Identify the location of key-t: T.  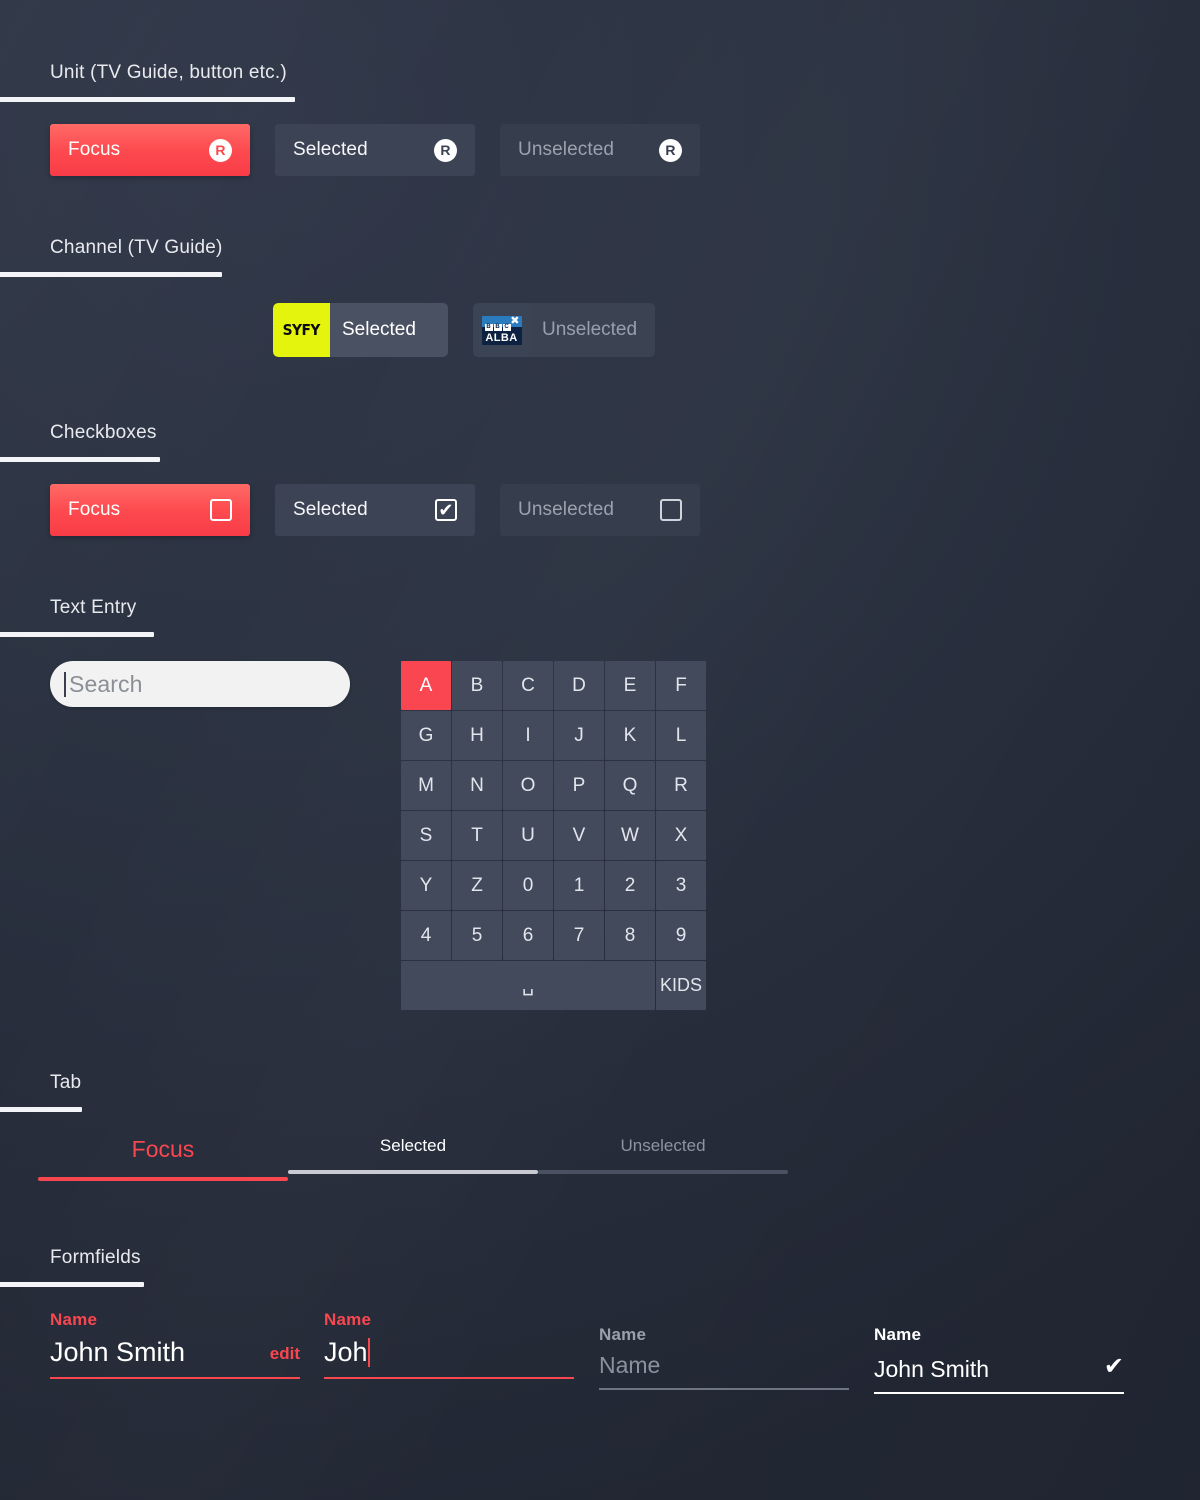
(477, 835).